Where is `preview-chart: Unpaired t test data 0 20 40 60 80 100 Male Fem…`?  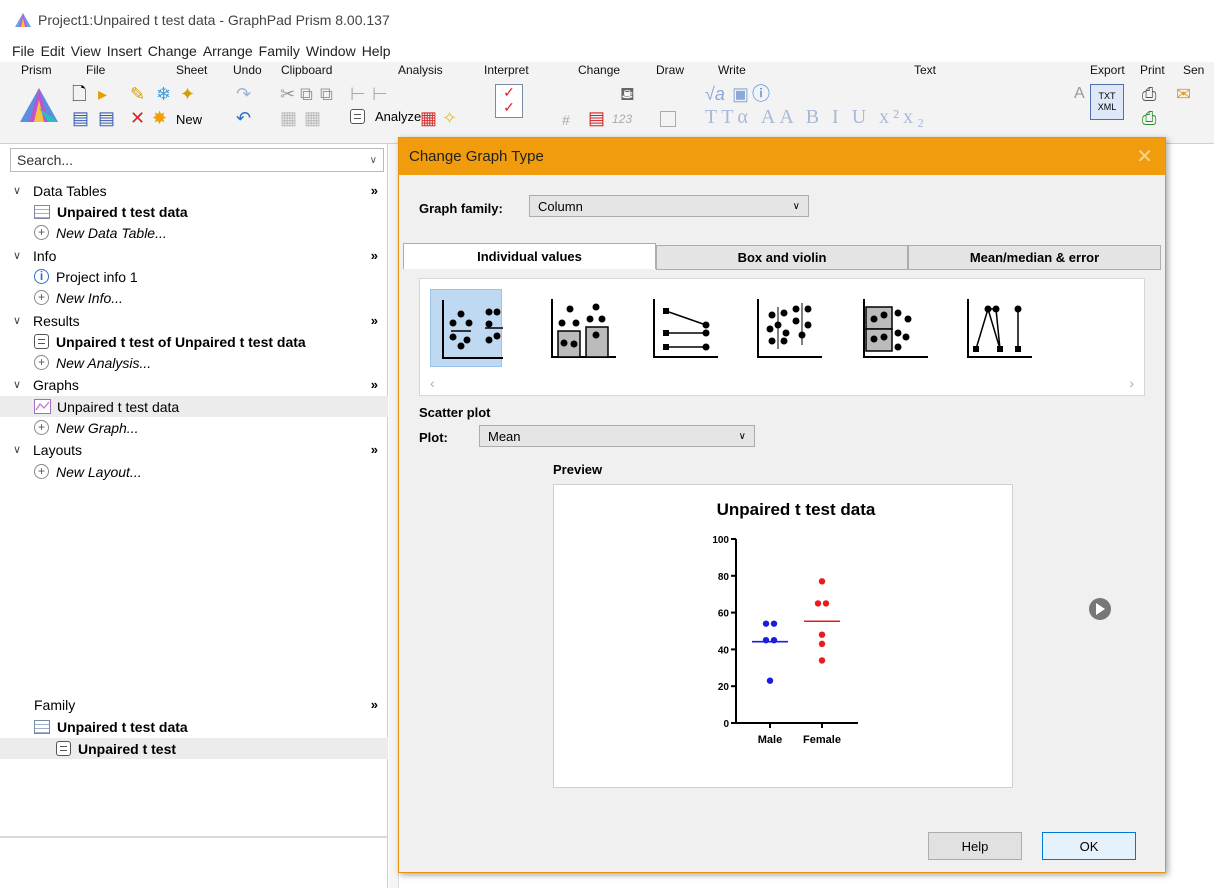 preview-chart: Unpaired t test data 0 20 40 60 80 100 Male Fem… is located at coordinates (794, 623).